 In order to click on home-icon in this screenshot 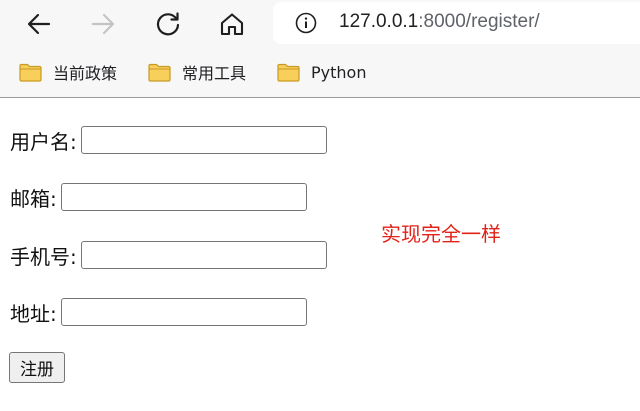, I will do `click(232, 24)`.